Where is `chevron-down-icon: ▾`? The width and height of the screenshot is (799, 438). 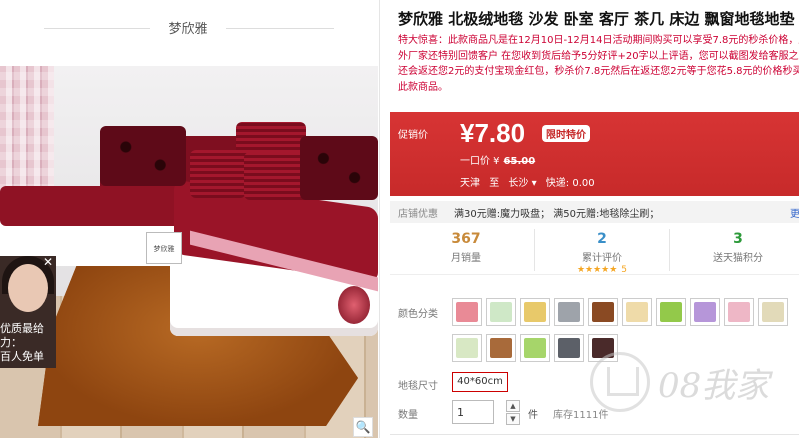
chevron-down-icon: ▾ is located at coordinates (534, 183).